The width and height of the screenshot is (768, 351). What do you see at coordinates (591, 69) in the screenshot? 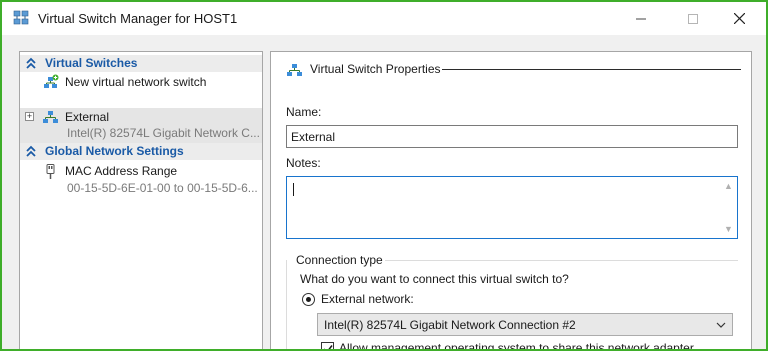
I see `header-divider` at bounding box center [591, 69].